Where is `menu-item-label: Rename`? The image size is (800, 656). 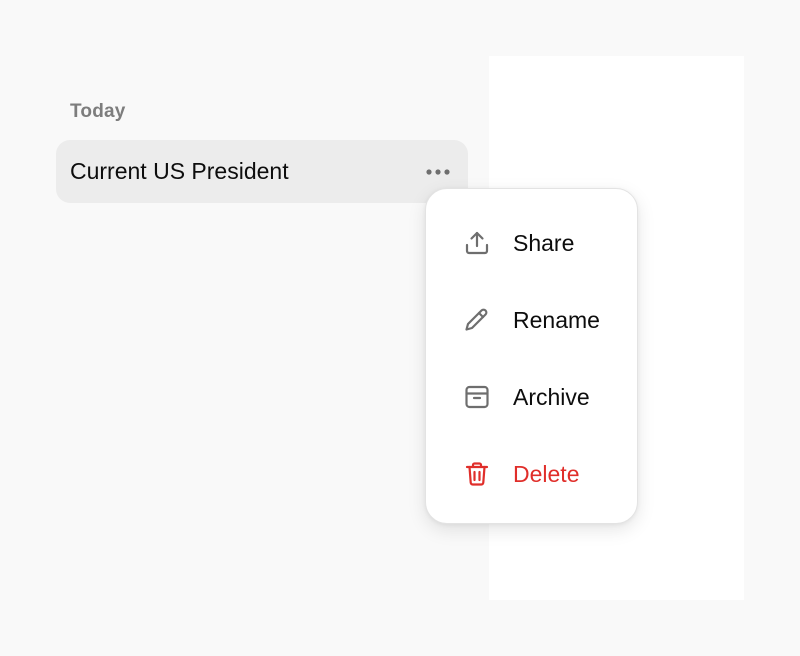 menu-item-label: Rename is located at coordinates (556, 319).